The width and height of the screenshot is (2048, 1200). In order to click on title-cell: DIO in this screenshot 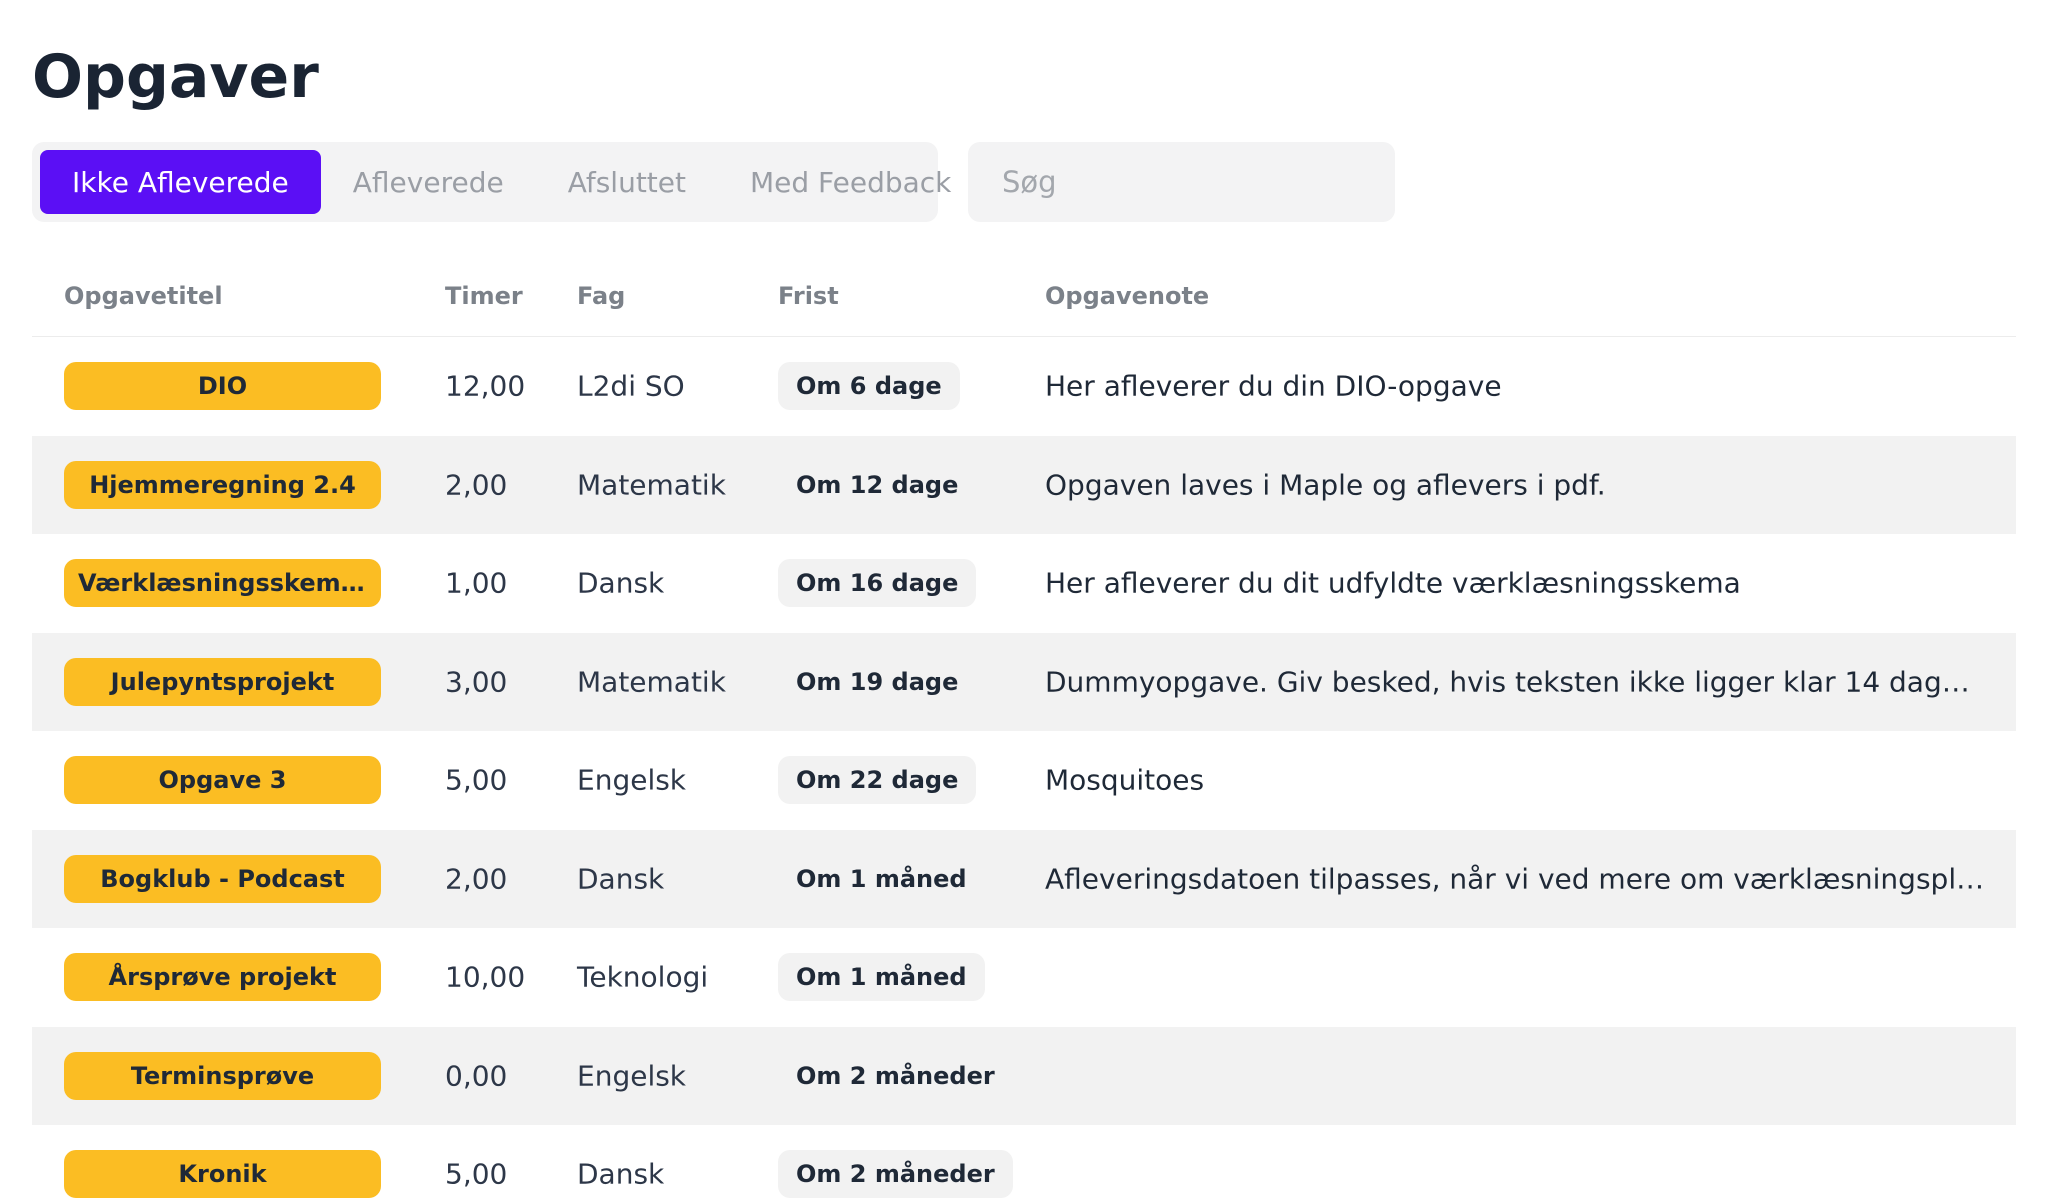, I will do `click(222, 386)`.